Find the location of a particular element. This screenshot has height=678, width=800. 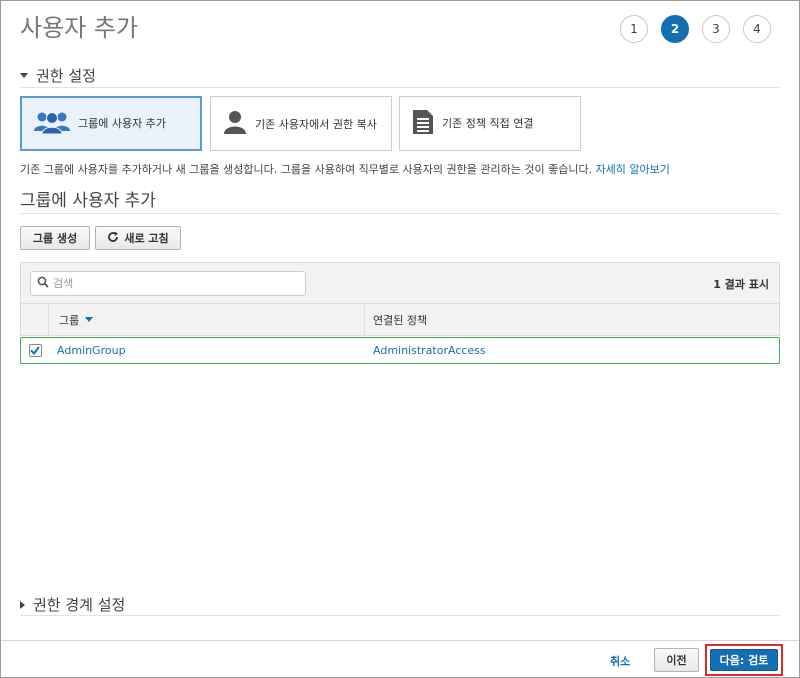

column-header-policy: 연결된 정책 is located at coordinates (400, 320).